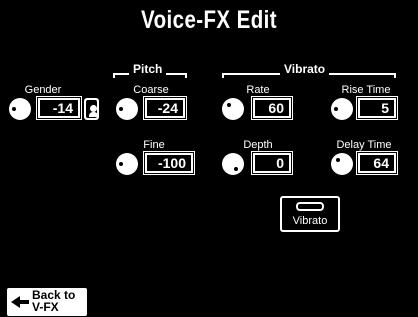  I want to click on rise-time-value: 5, so click(377, 108).